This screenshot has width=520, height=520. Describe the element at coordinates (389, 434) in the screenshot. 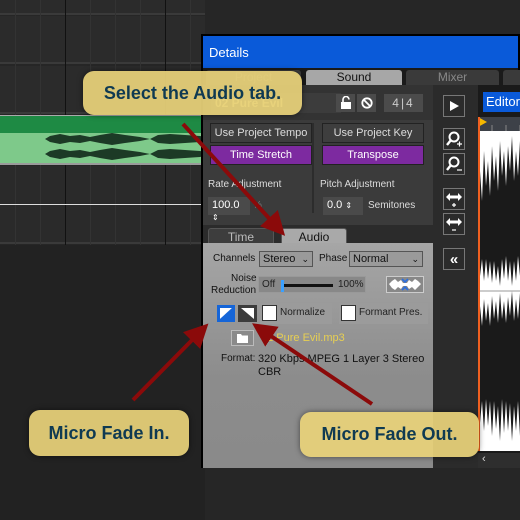

I see `callout-fade-out: Micro Fade Out.` at that location.